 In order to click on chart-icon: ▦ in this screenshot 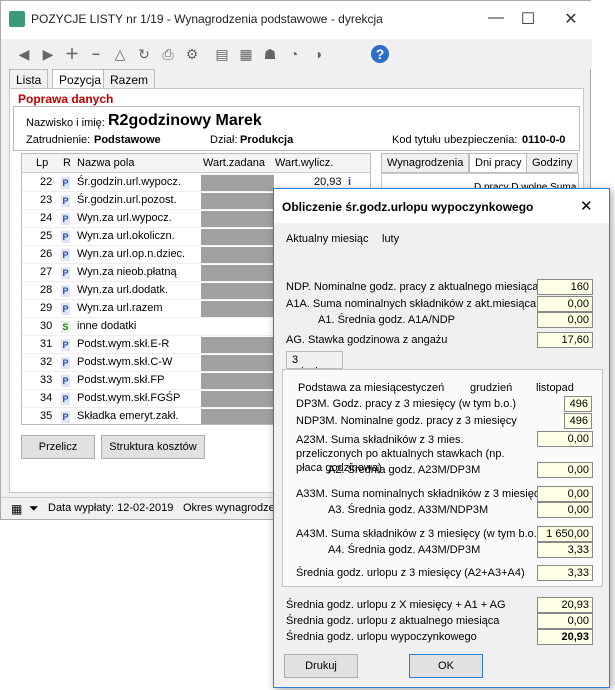, I will do `click(246, 54)`.